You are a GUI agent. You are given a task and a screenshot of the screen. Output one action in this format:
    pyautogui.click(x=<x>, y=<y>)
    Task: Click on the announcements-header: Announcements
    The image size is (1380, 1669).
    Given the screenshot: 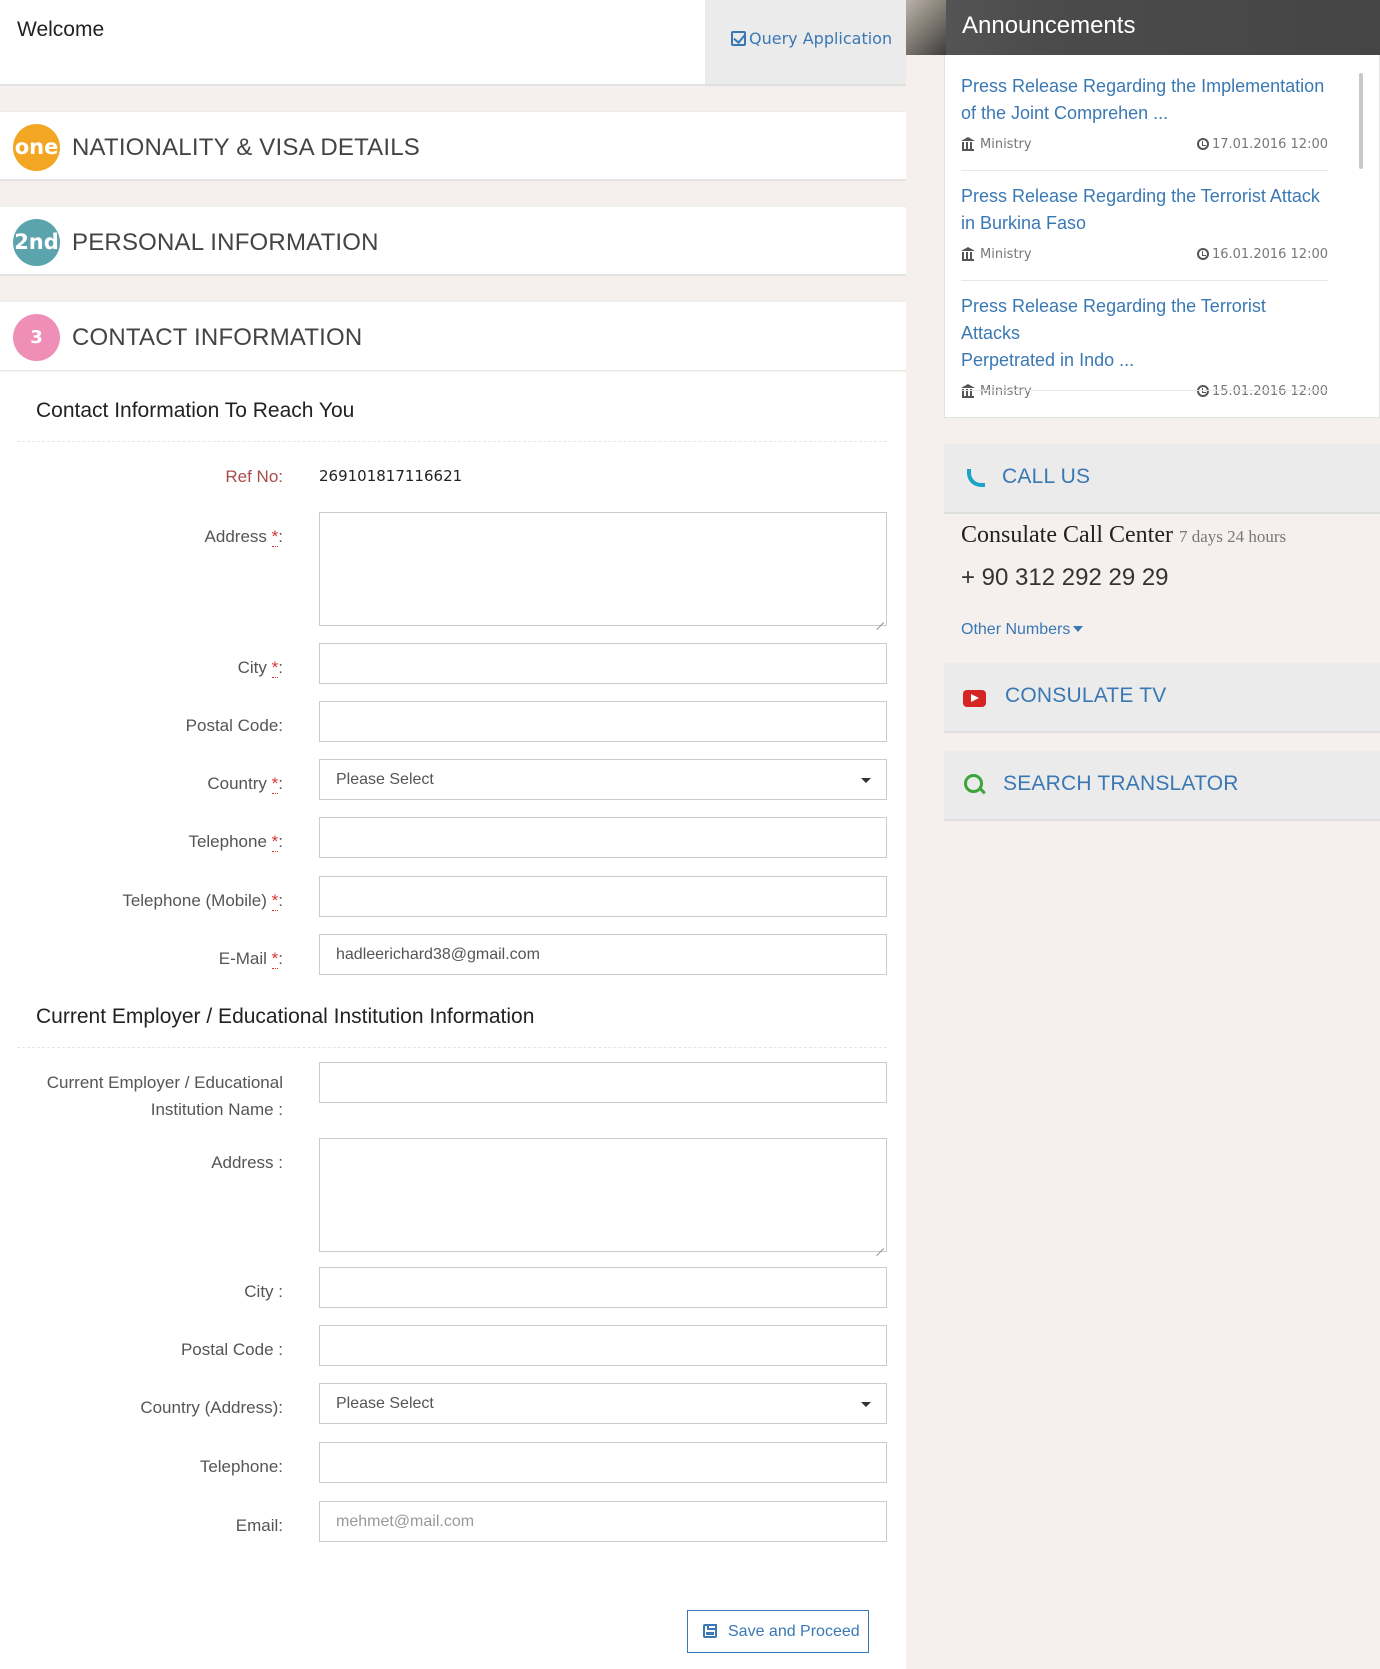 What is the action you would take?
    pyautogui.click(x=1143, y=27)
    